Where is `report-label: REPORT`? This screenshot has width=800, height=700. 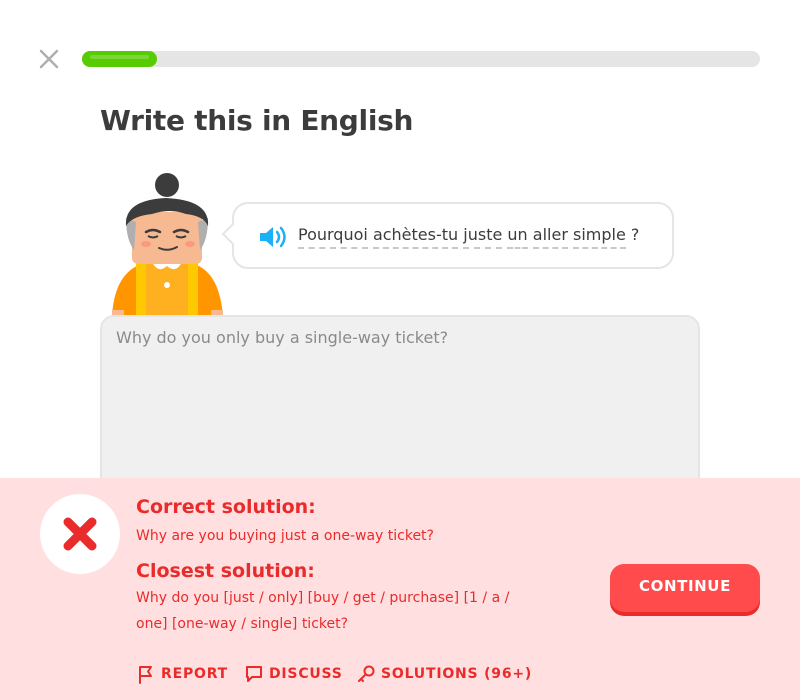 report-label: REPORT is located at coordinates (195, 674).